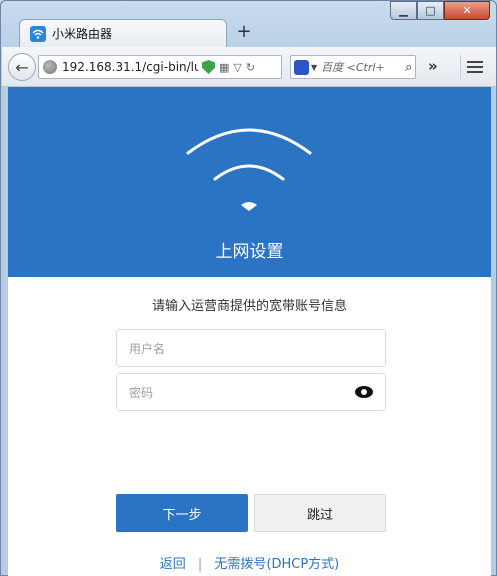  I want to click on browser-tab: 小米路由器, so click(123, 33).